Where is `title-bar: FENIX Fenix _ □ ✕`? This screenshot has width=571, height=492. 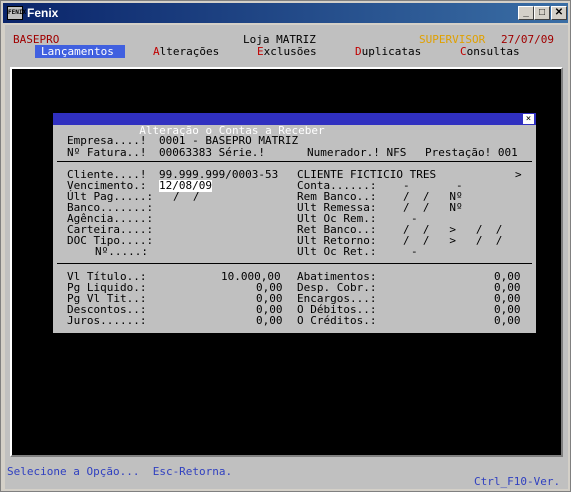
title-bar: FENIX Fenix _ □ ✕ is located at coordinates (285, 13).